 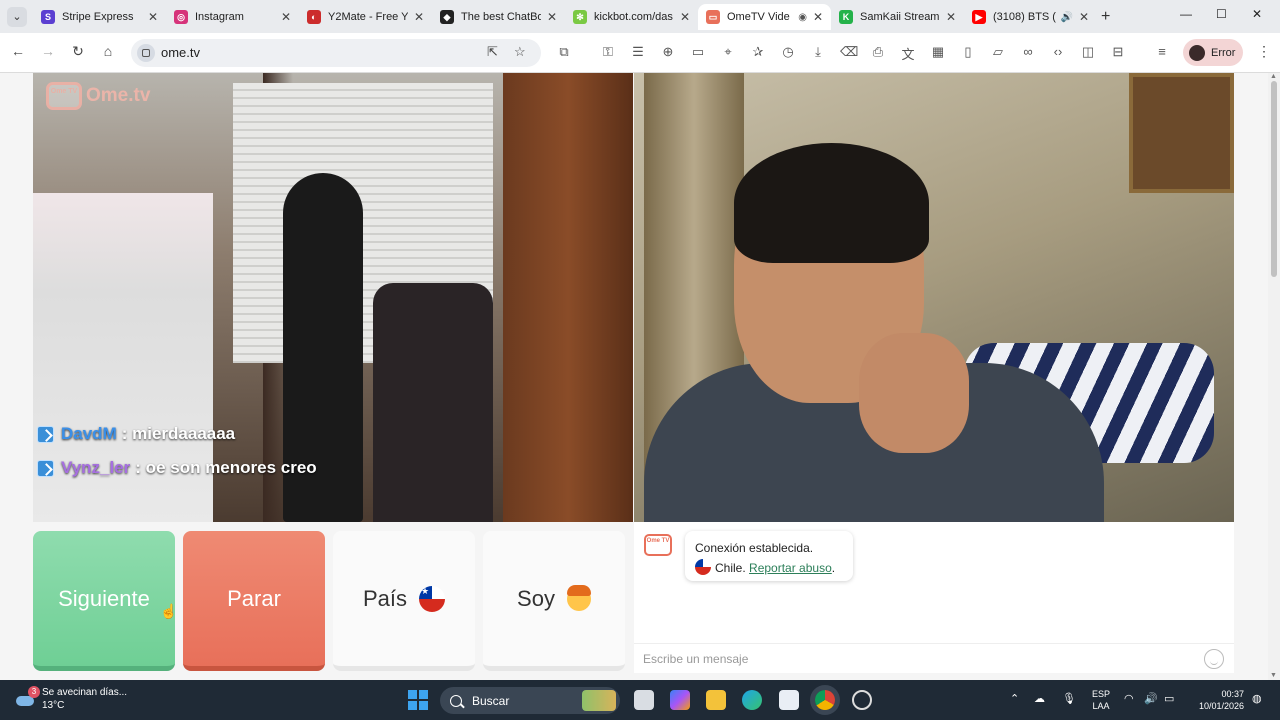 I want to click on battery-icon: ▭, so click(x=1169, y=698).